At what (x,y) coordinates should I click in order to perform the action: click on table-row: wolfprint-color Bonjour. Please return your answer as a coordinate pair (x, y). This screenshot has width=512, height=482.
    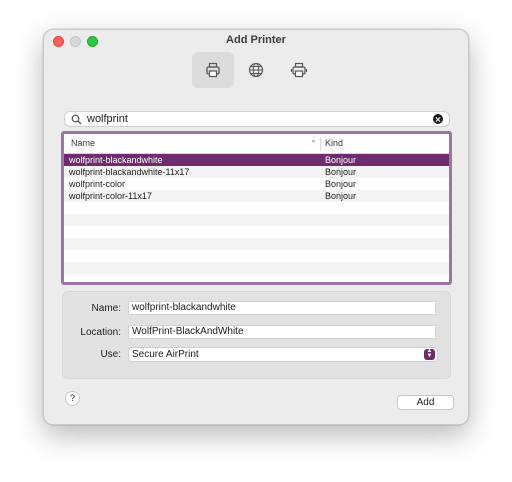
    Looking at the image, I should click on (256, 184).